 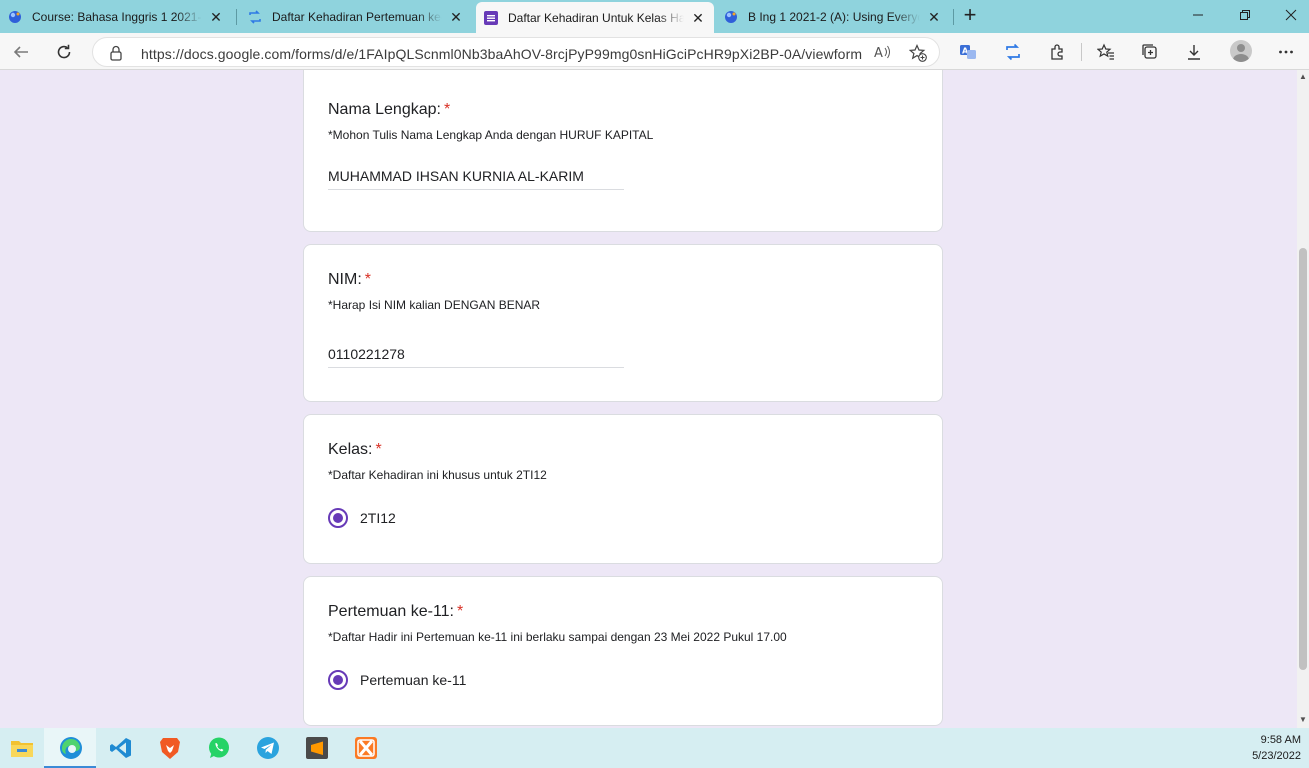 I want to click on scroll-up-arrow-icon: ▲, so click(x=1303, y=77).